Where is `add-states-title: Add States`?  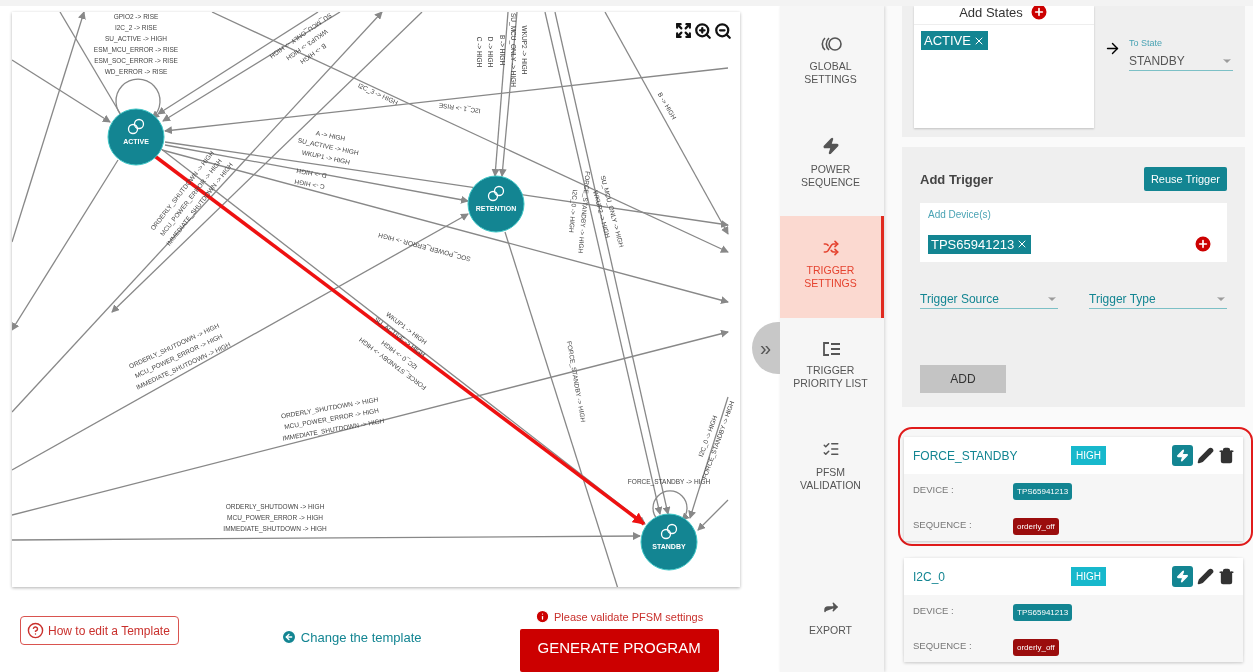 add-states-title: Add States is located at coordinates (991, 13).